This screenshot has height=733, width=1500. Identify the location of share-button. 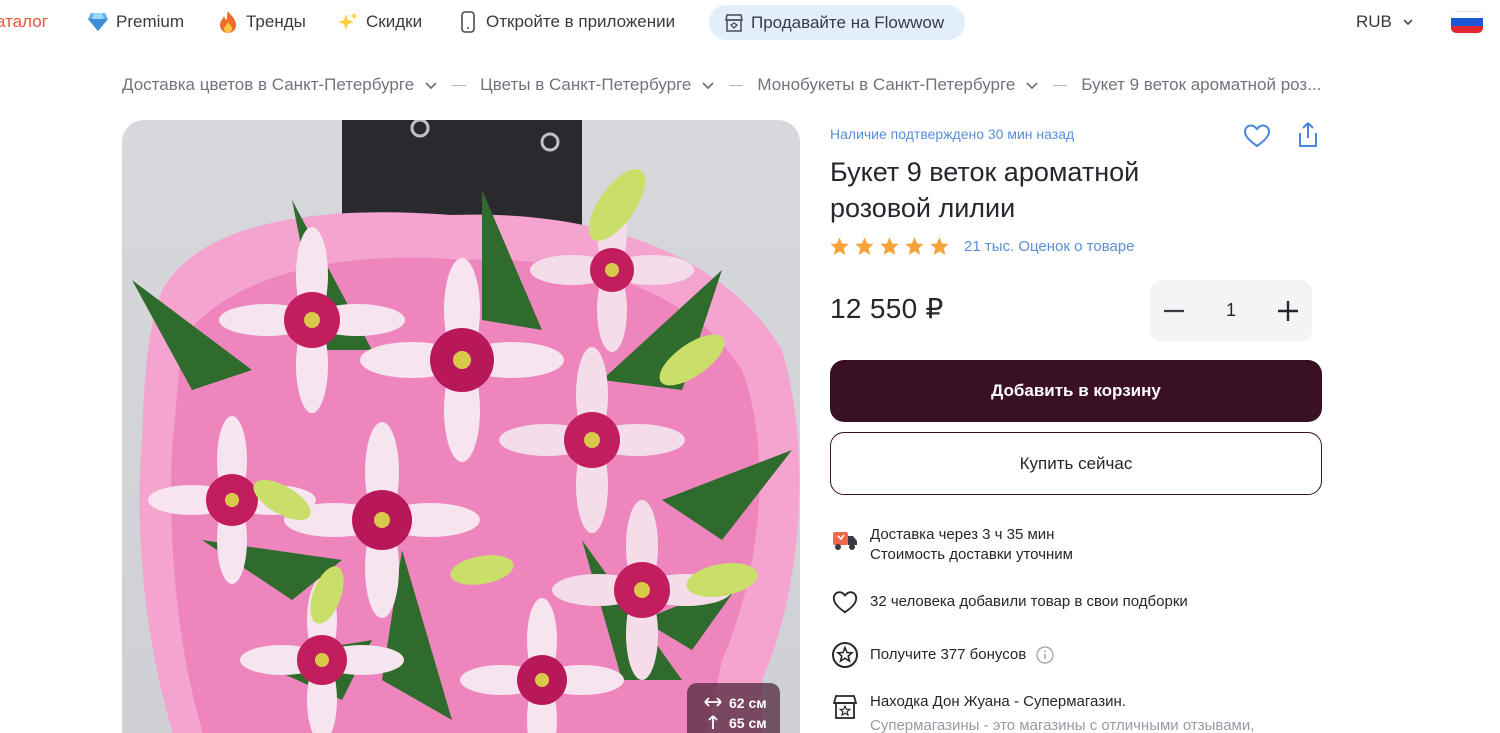
(1308, 135).